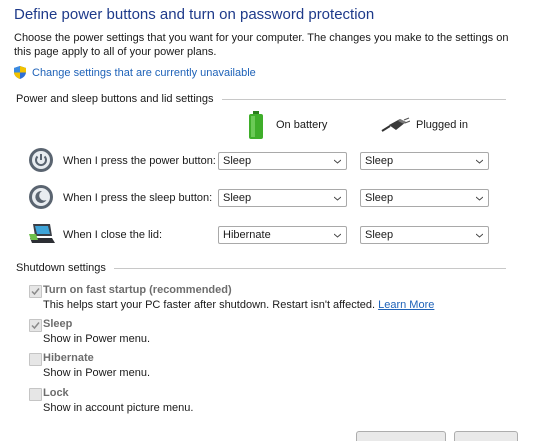  Describe the element at coordinates (395, 124) in the screenshot. I see `power-plug-icon` at that location.